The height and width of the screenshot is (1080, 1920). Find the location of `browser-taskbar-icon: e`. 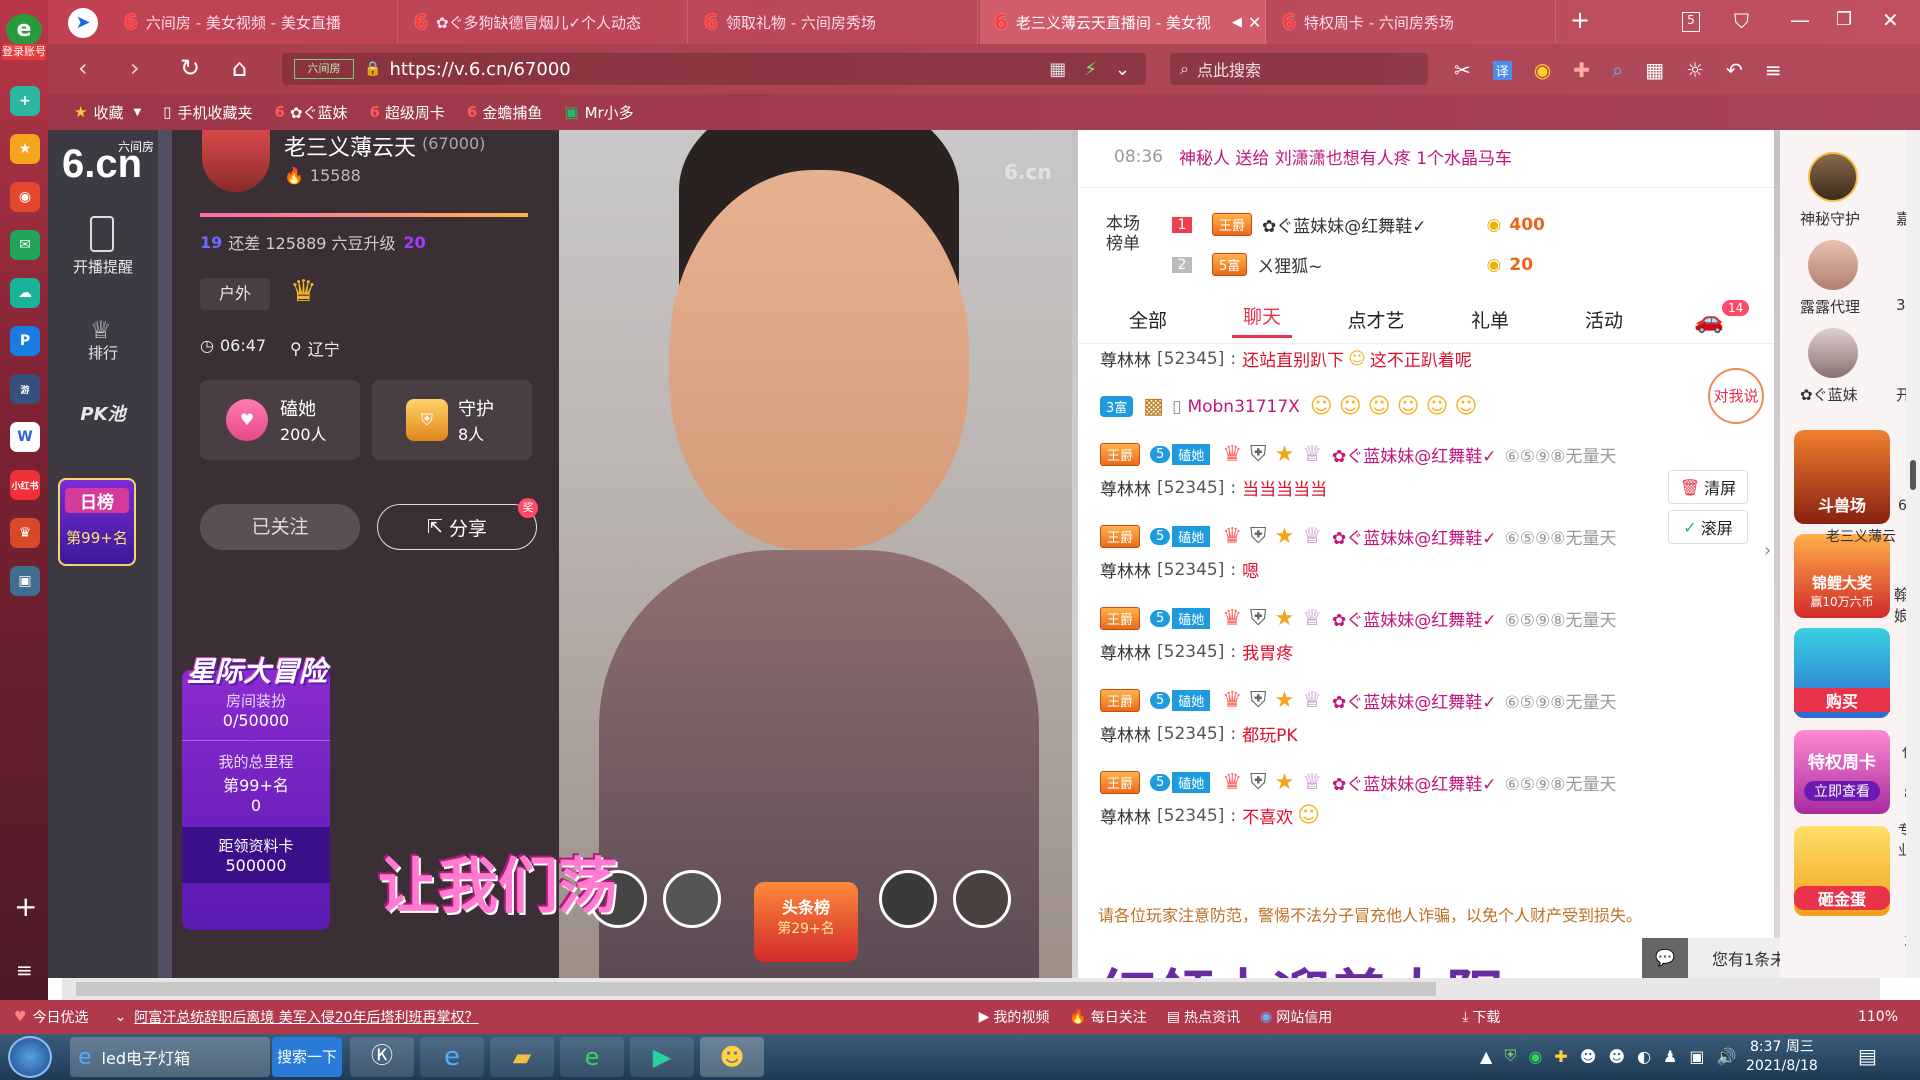

browser-taskbar-icon: e is located at coordinates (592, 1057).